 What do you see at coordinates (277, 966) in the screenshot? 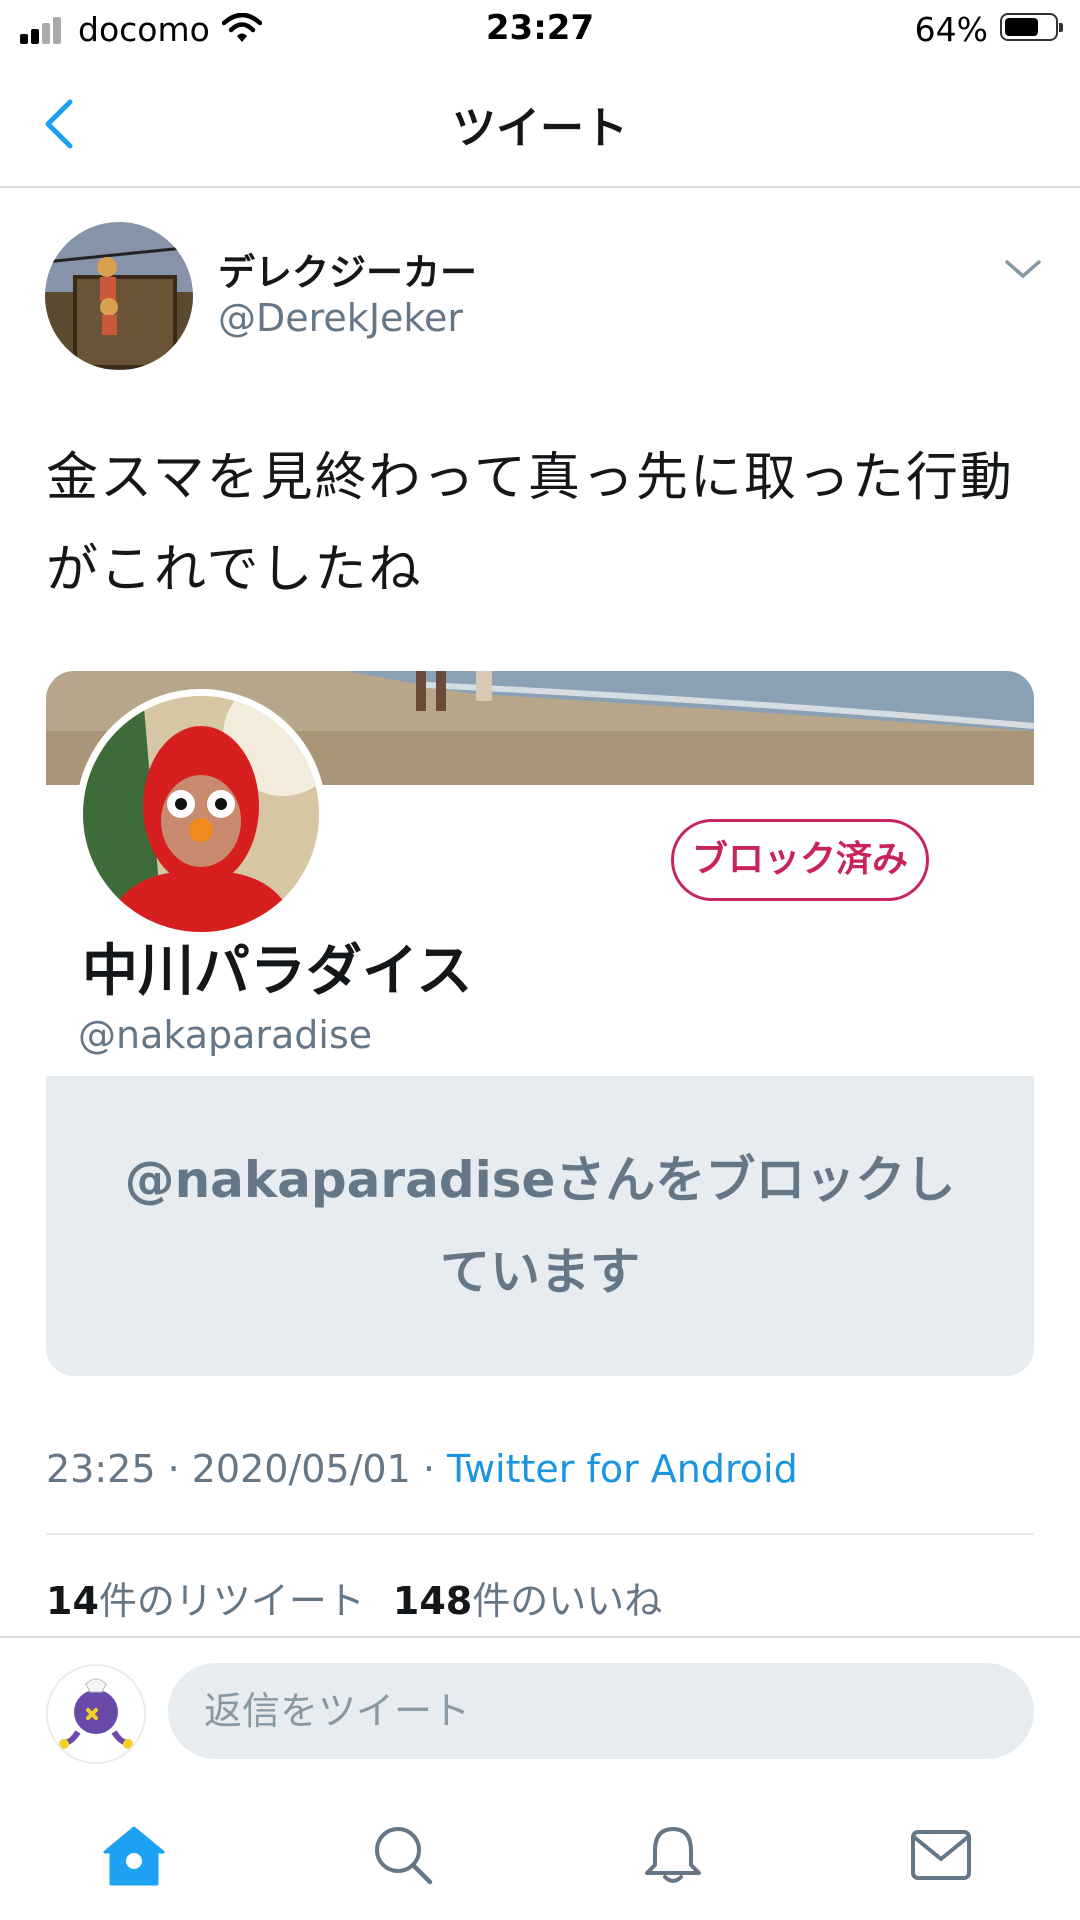
I see `profile-name: 中川パラダイス` at bounding box center [277, 966].